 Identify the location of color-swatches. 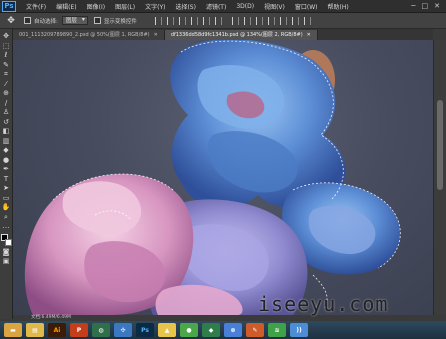
(6, 240).